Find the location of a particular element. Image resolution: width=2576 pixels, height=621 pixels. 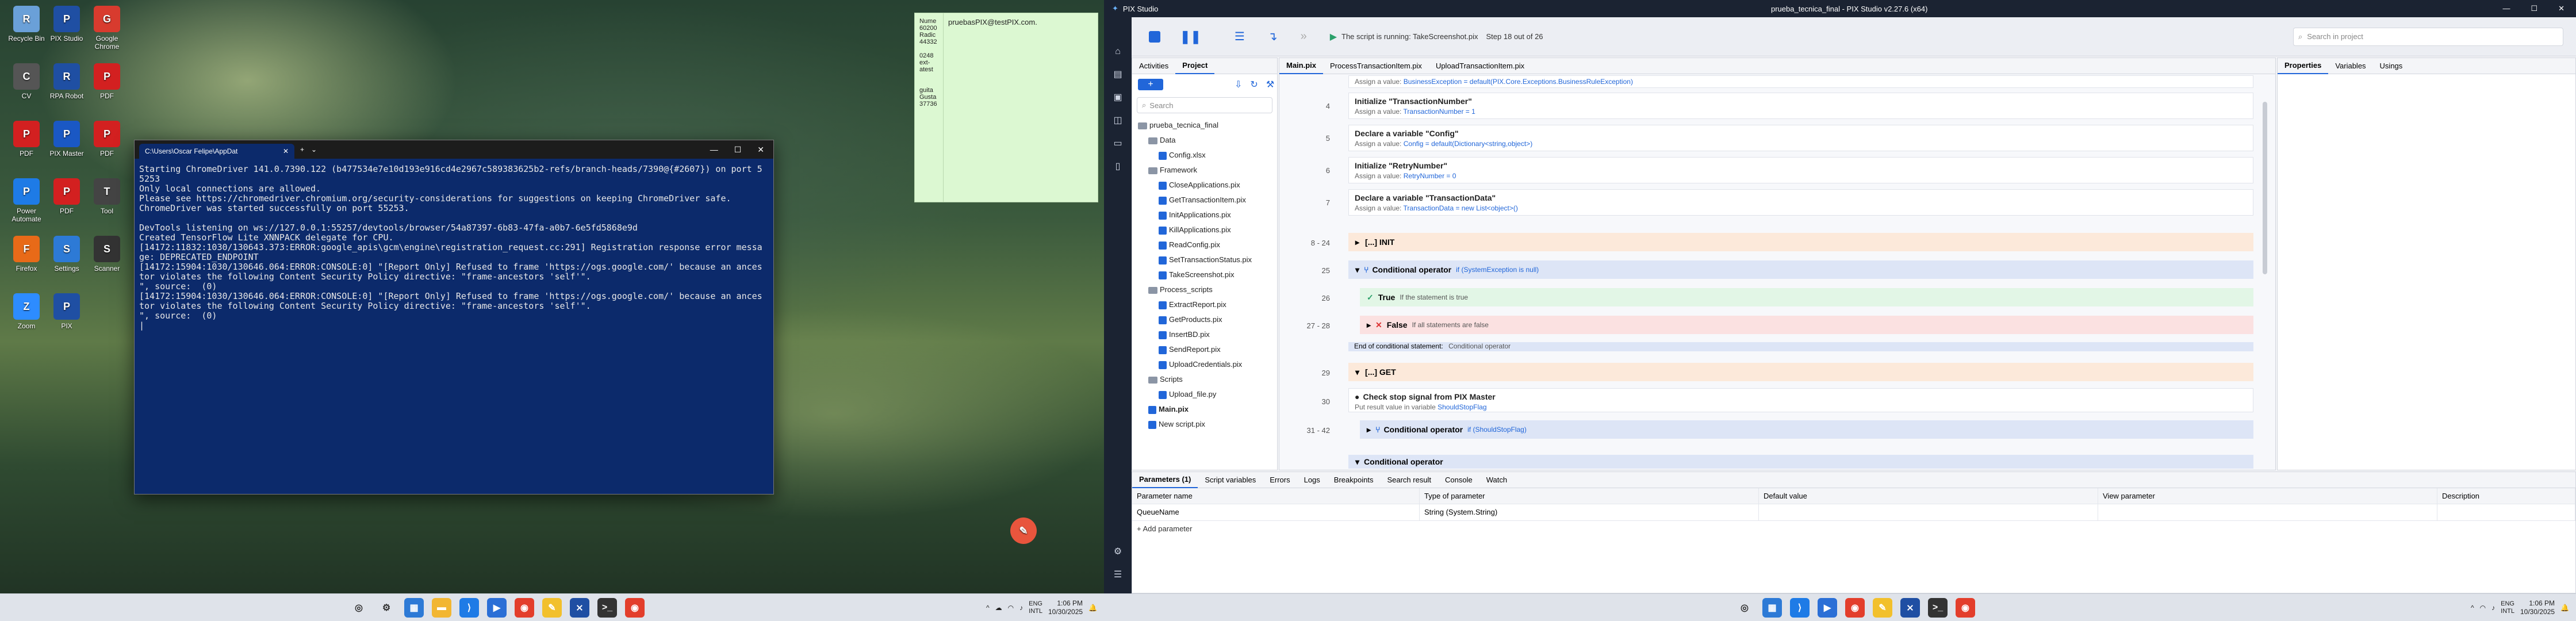

tree-item: Main.pix is located at coordinates (1207, 409).